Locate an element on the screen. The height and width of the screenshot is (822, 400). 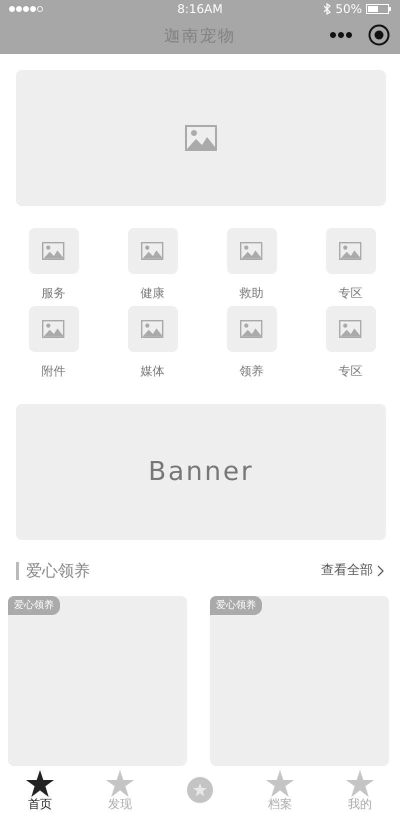
category-label: 附件 is located at coordinates (54, 371).